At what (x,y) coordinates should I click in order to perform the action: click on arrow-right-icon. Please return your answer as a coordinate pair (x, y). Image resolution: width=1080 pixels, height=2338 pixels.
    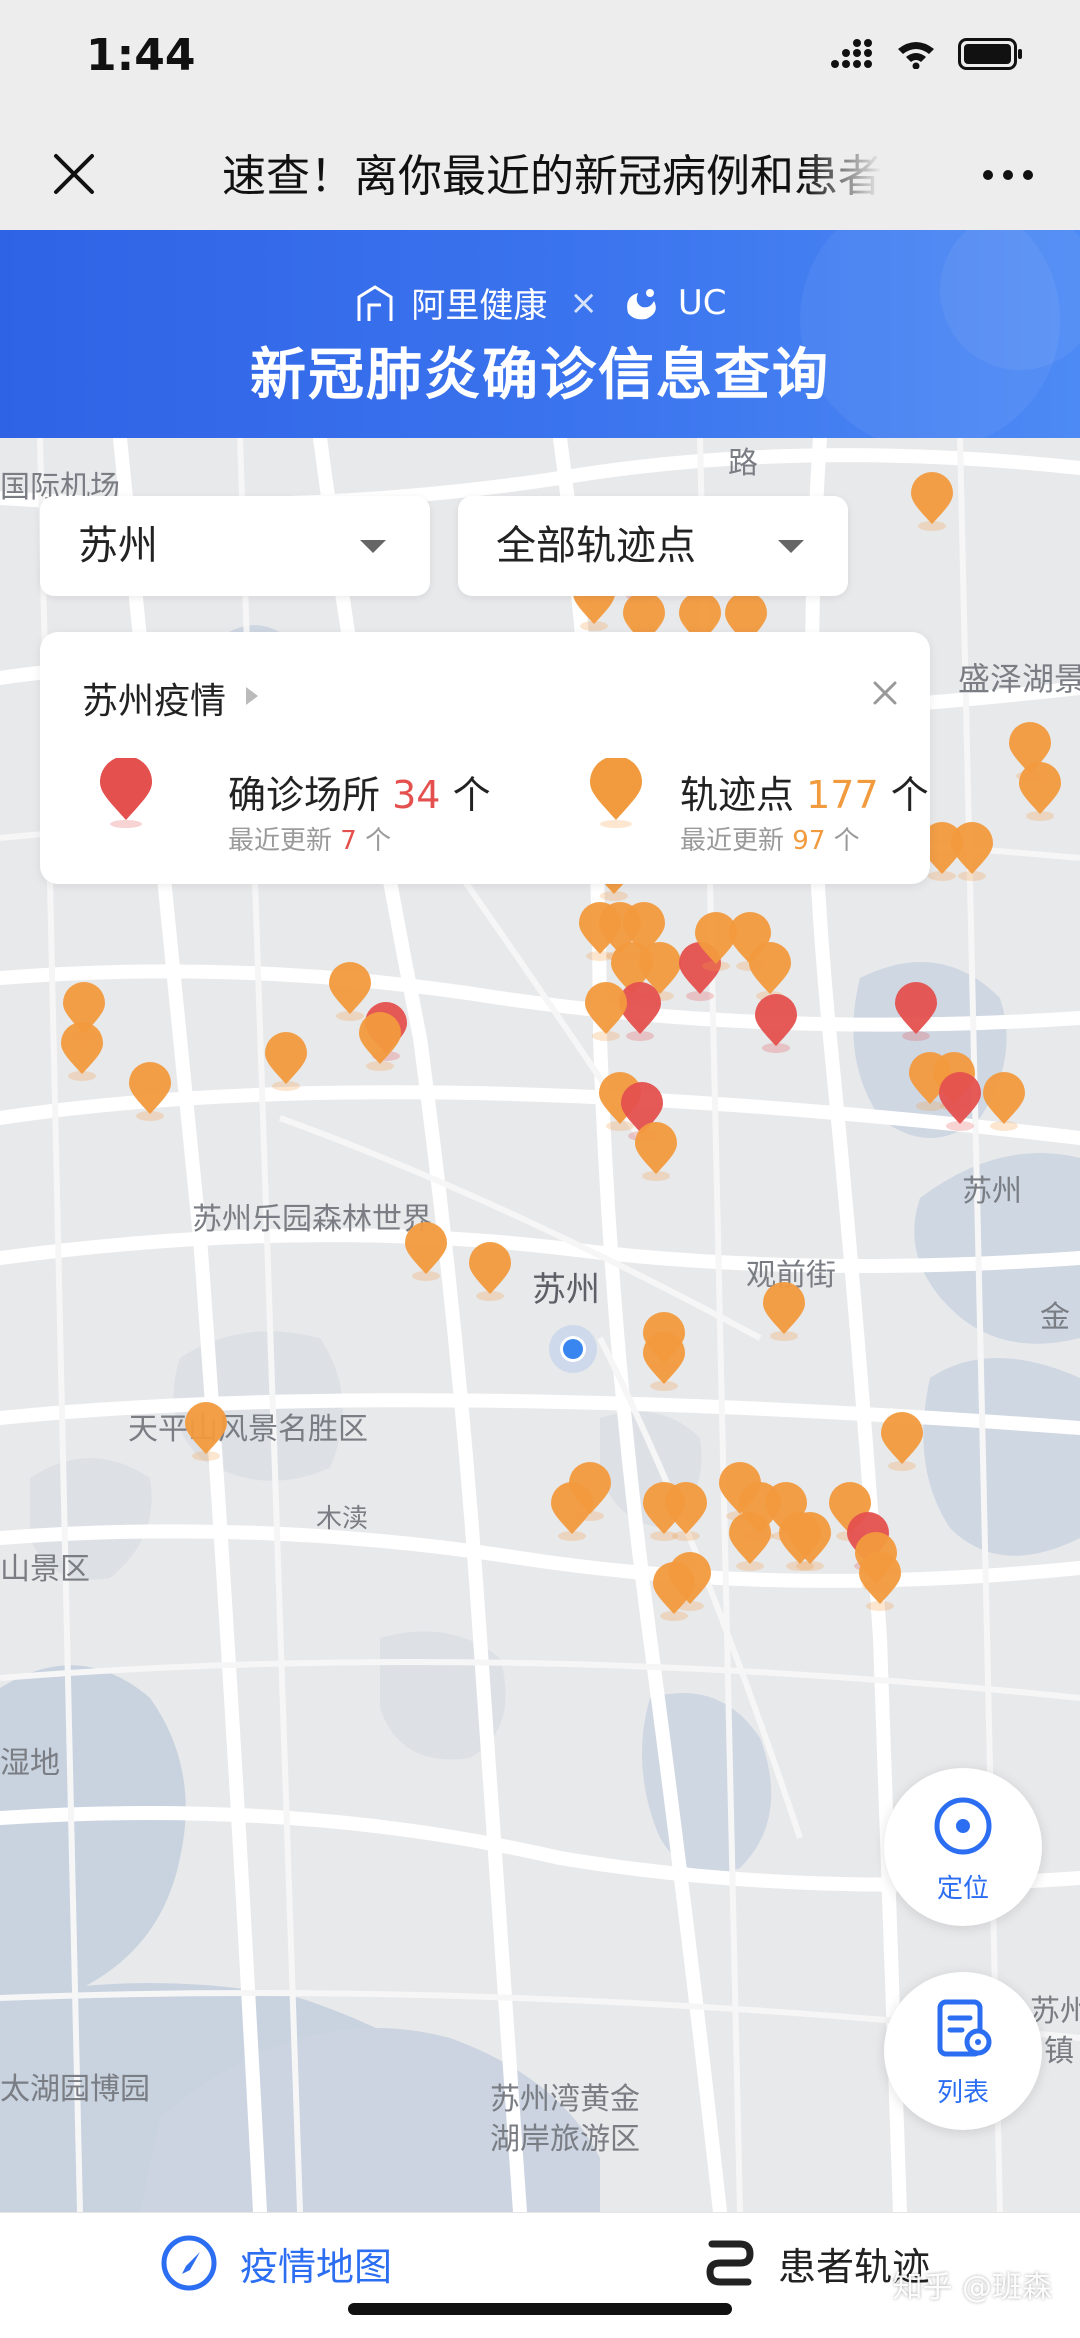
    Looking at the image, I should click on (252, 696).